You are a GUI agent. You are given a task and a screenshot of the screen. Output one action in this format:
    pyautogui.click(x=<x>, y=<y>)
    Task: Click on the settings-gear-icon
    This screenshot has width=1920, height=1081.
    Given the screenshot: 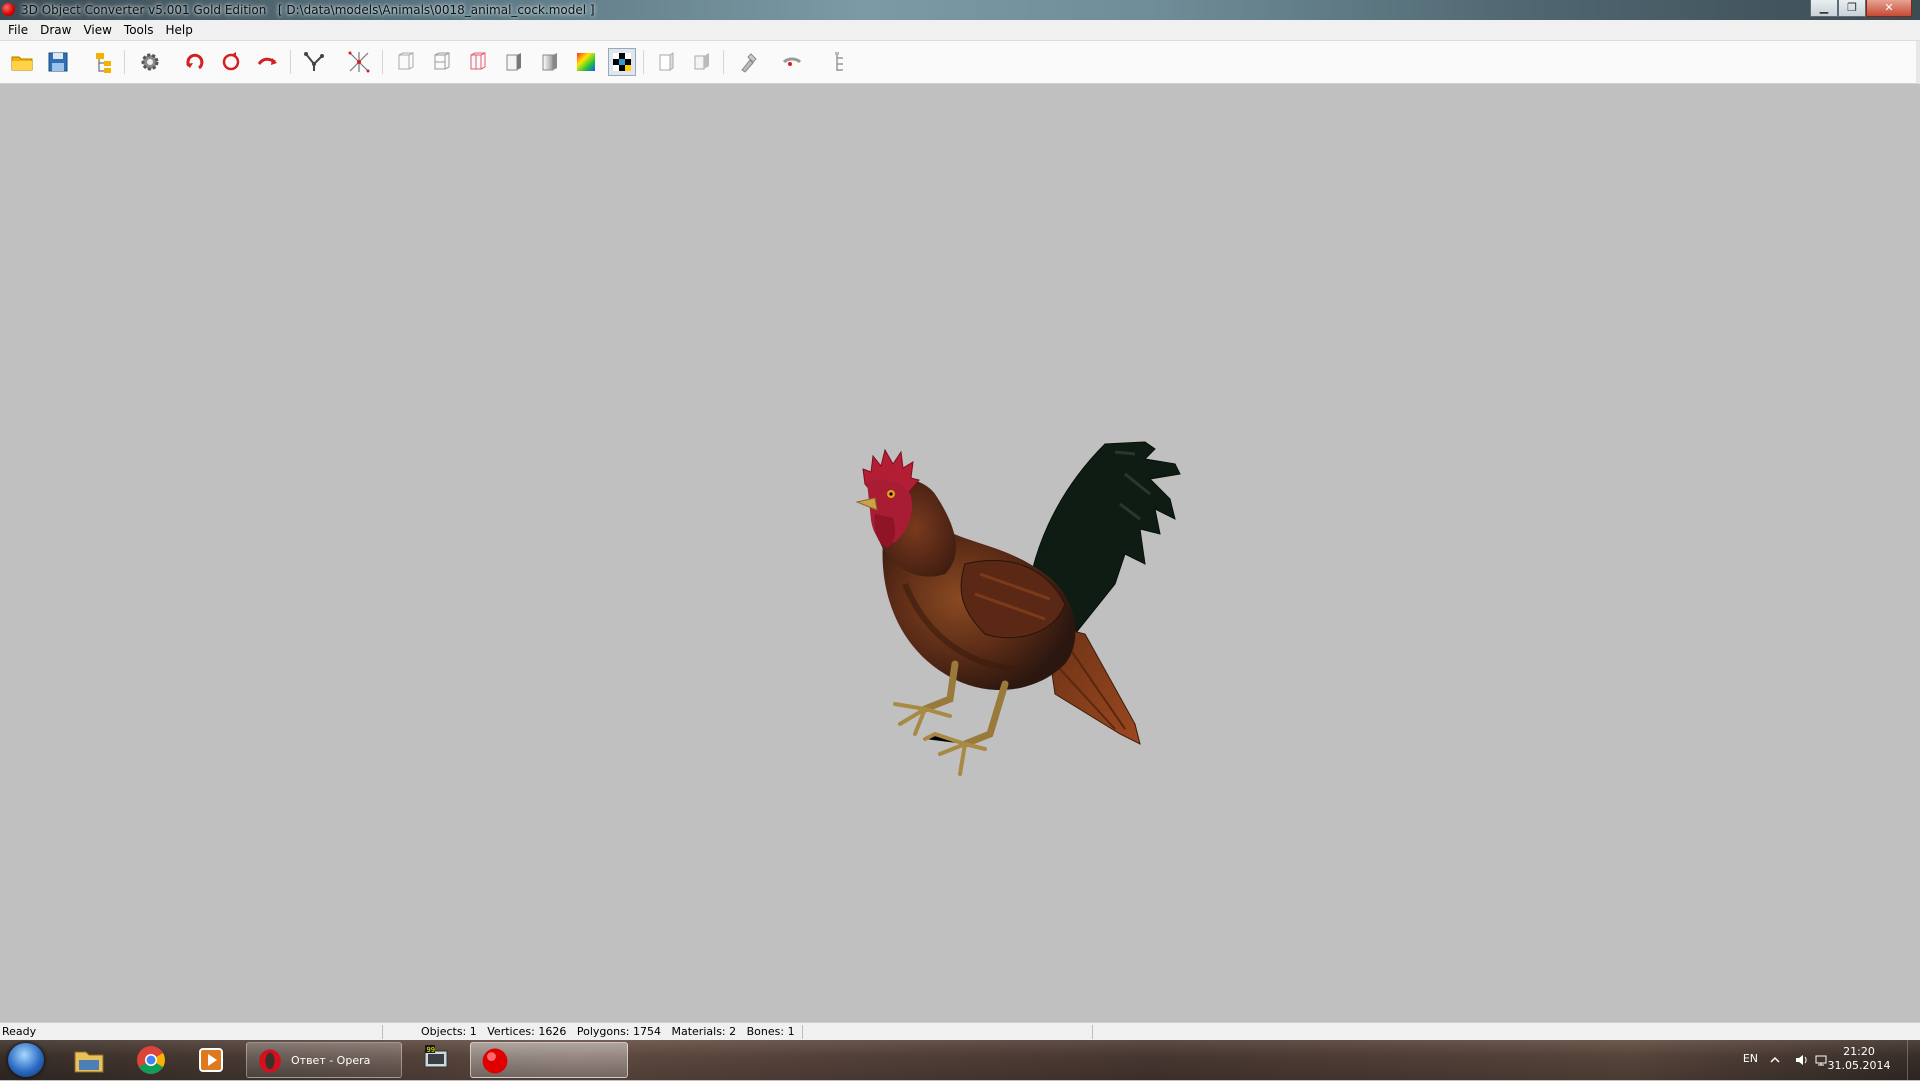 What is the action you would take?
    pyautogui.click(x=150, y=62)
    